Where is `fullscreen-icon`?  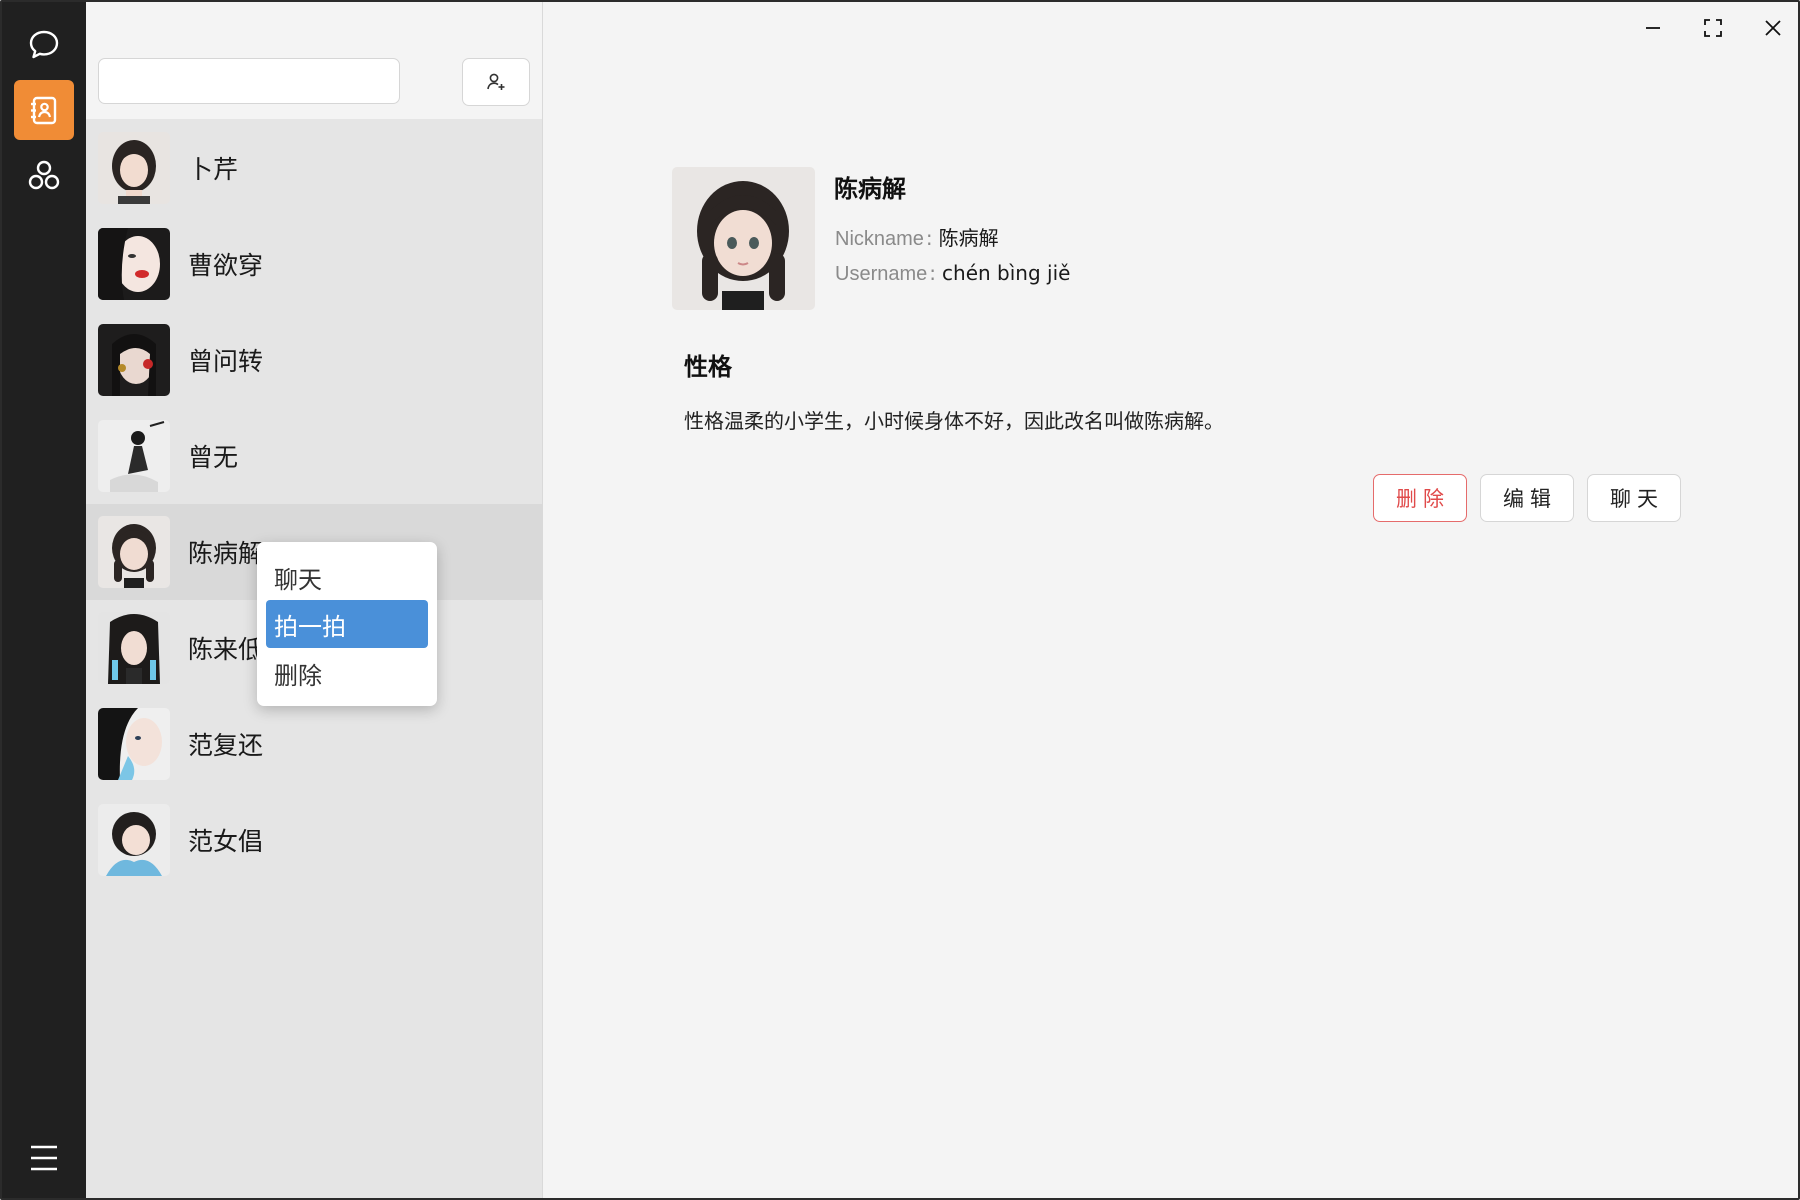
fullscreen-icon is located at coordinates (1713, 28).